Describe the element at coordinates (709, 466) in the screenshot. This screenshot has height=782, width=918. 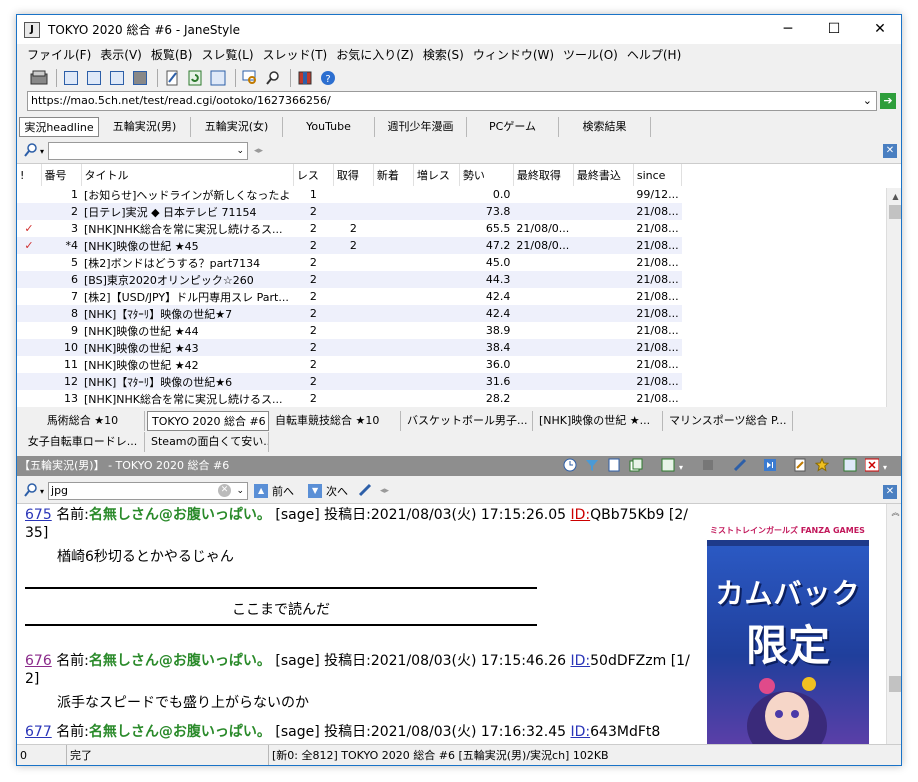
I see `stop-icon` at that location.